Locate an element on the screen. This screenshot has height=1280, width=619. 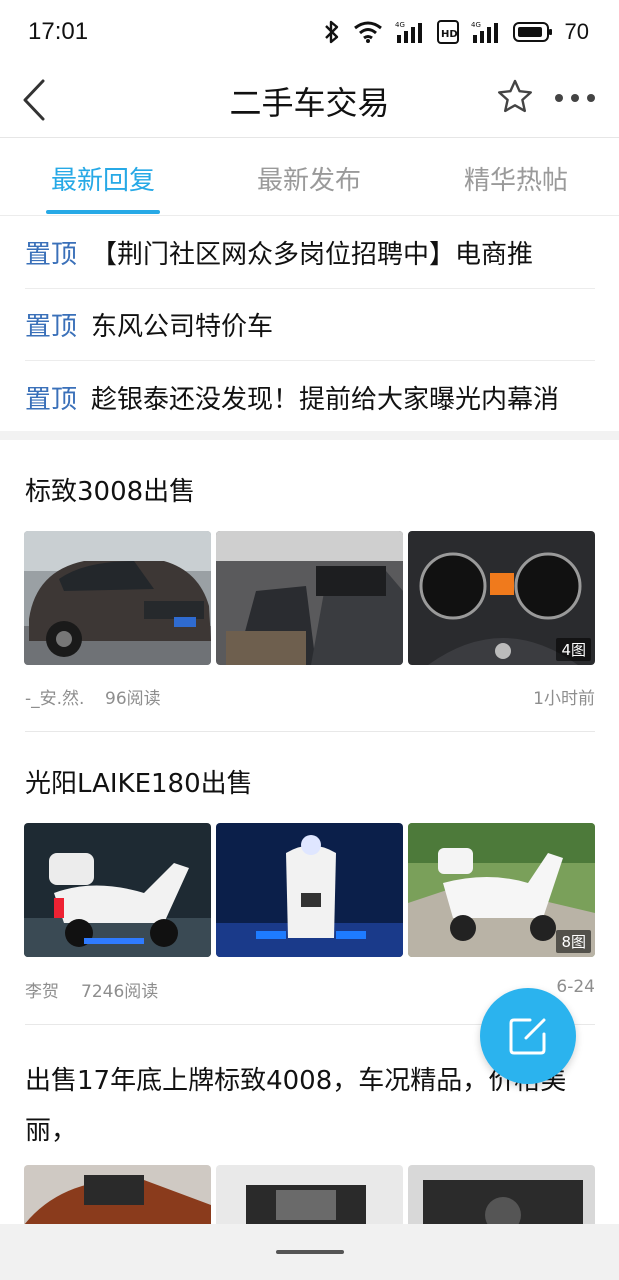
post-images: 8图 is located at coordinates (309, 890).